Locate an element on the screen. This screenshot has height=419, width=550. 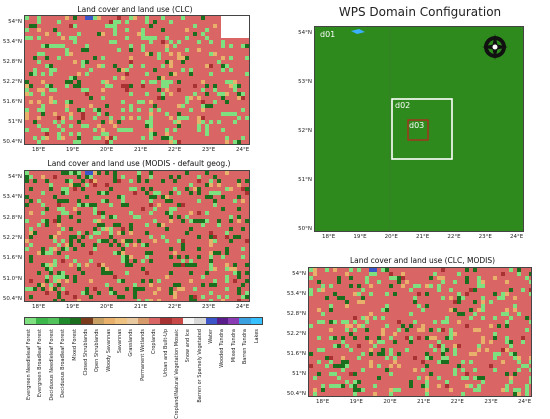
d02-label: d02 is located at coordinates (402, 105).